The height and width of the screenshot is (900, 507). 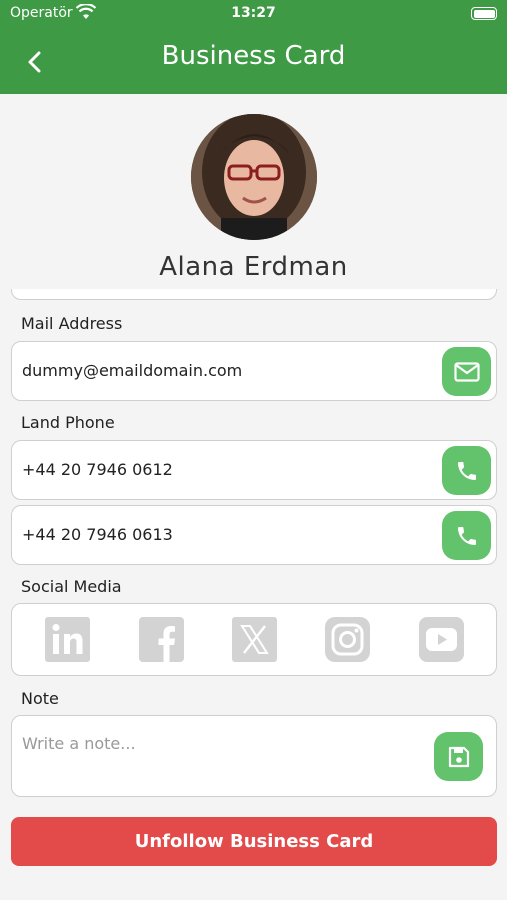 What do you see at coordinates (347, 639) in the screenshot?
I see `instagram-icon` at bounding box center [347, 639].